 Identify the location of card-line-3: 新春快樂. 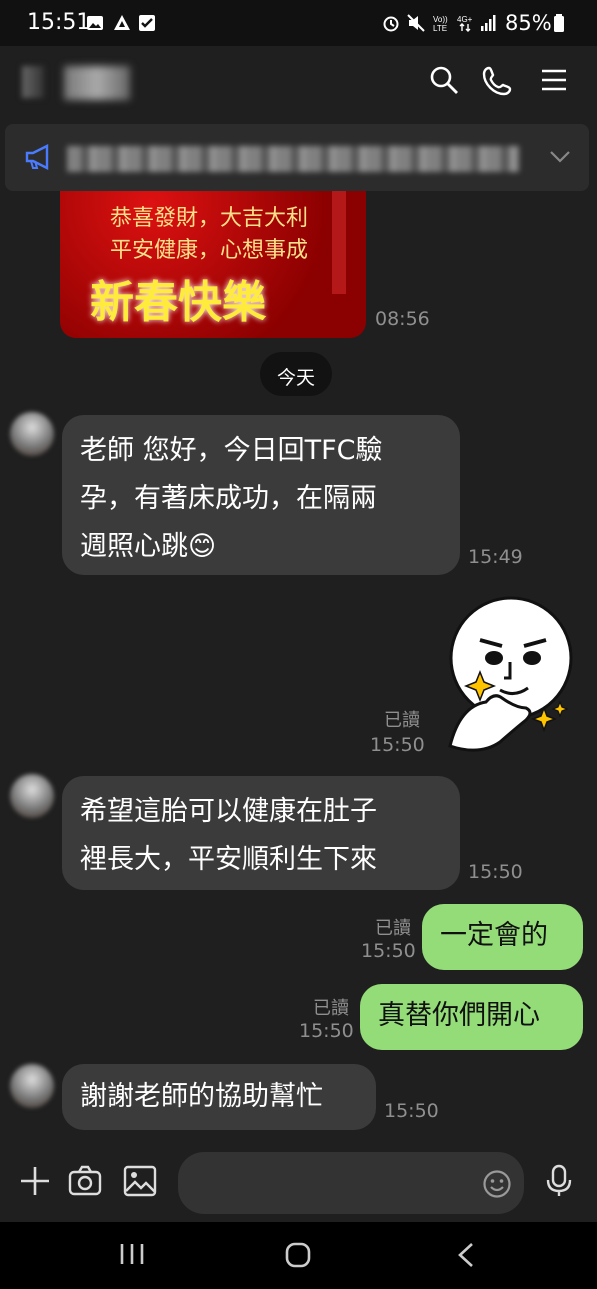
(178, 302).